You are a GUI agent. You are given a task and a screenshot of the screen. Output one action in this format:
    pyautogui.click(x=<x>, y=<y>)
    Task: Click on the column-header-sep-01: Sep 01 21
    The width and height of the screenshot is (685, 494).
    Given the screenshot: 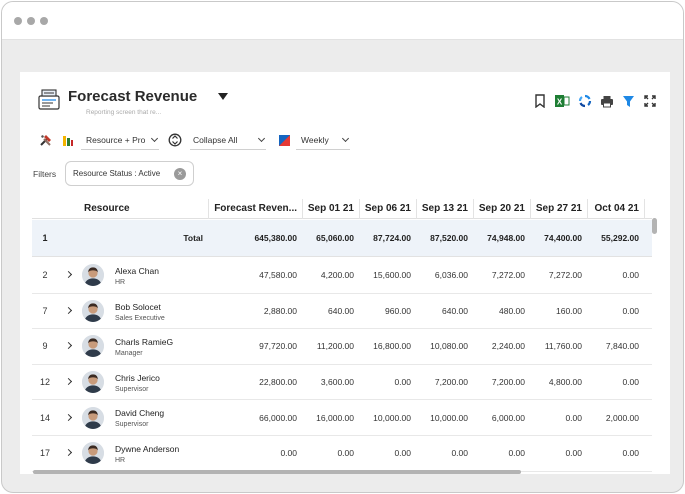 What is the action you would take?
    pyautogui.click(x=330, y=209)
    